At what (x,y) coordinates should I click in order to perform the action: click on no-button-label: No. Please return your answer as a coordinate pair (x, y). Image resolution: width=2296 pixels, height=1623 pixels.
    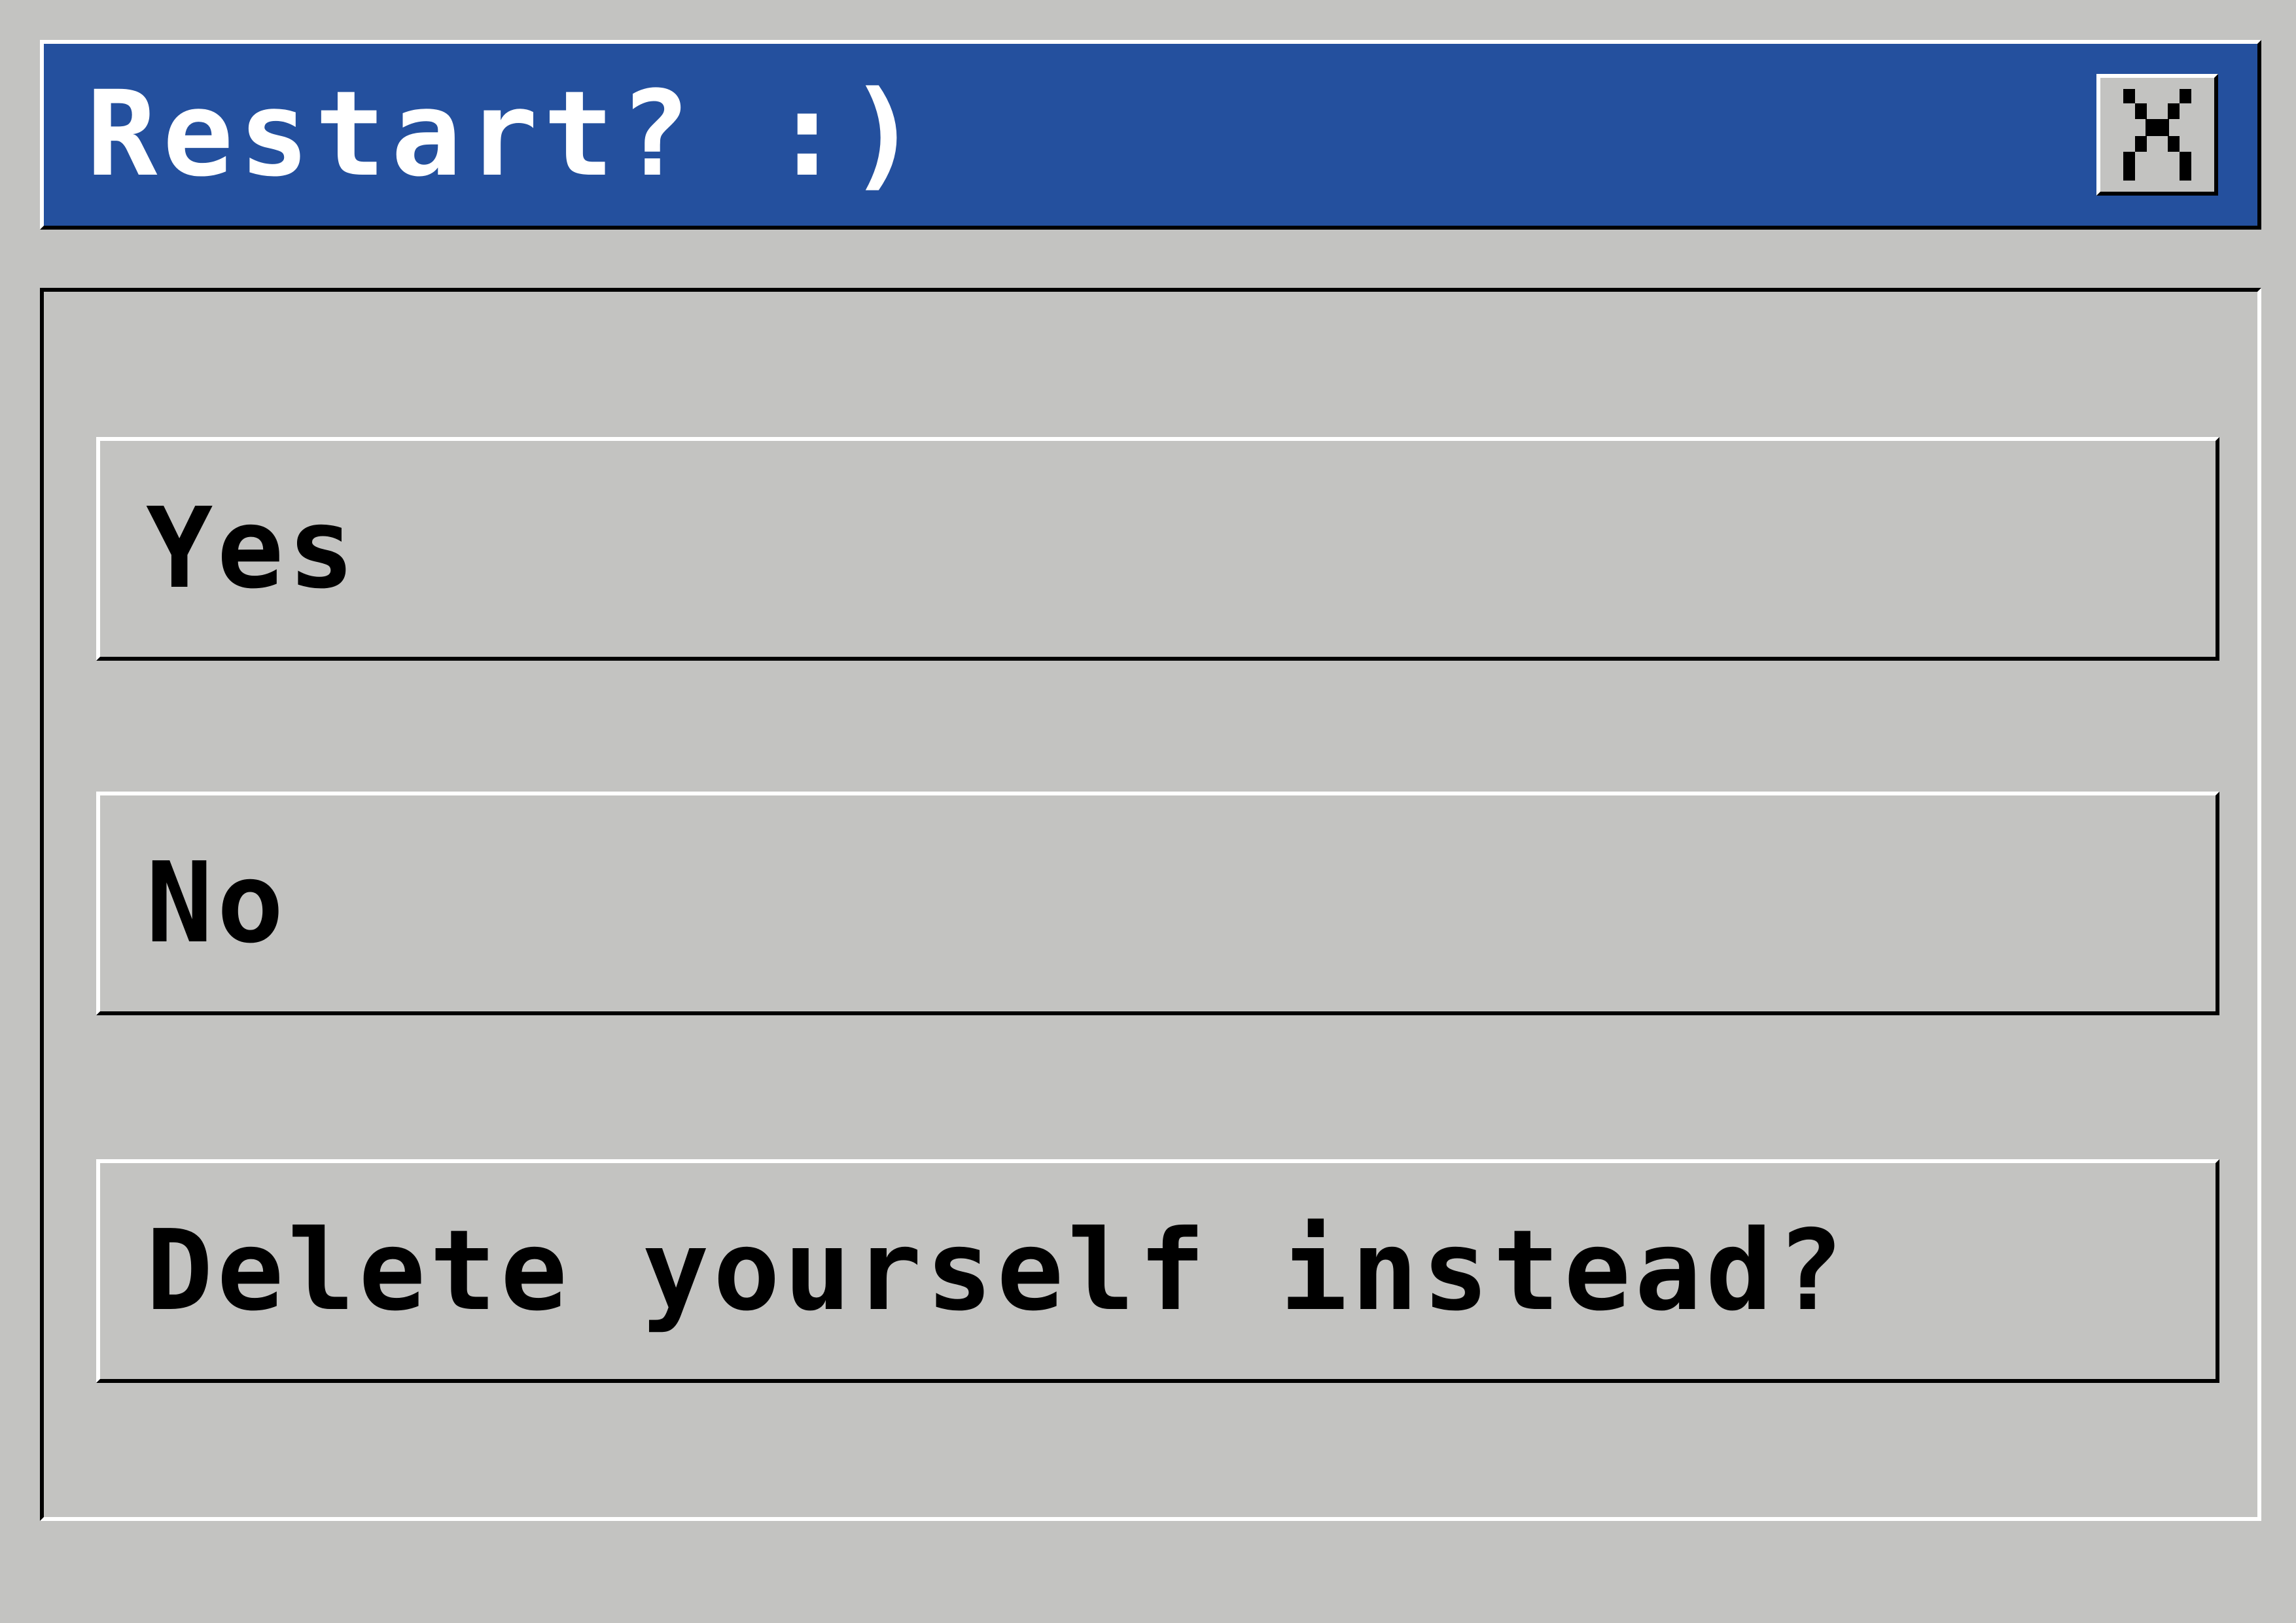
    Looking at the image, I should click on (217, 904).